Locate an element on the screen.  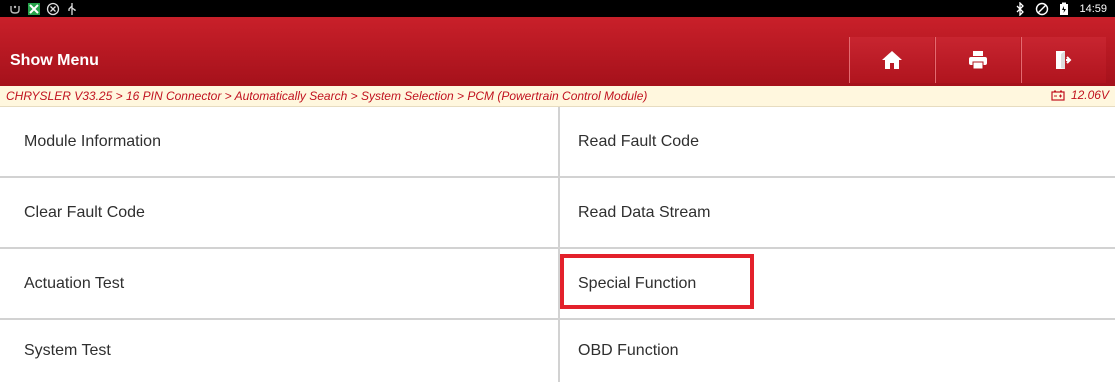
home-icon is located at coordinates (892, 60).